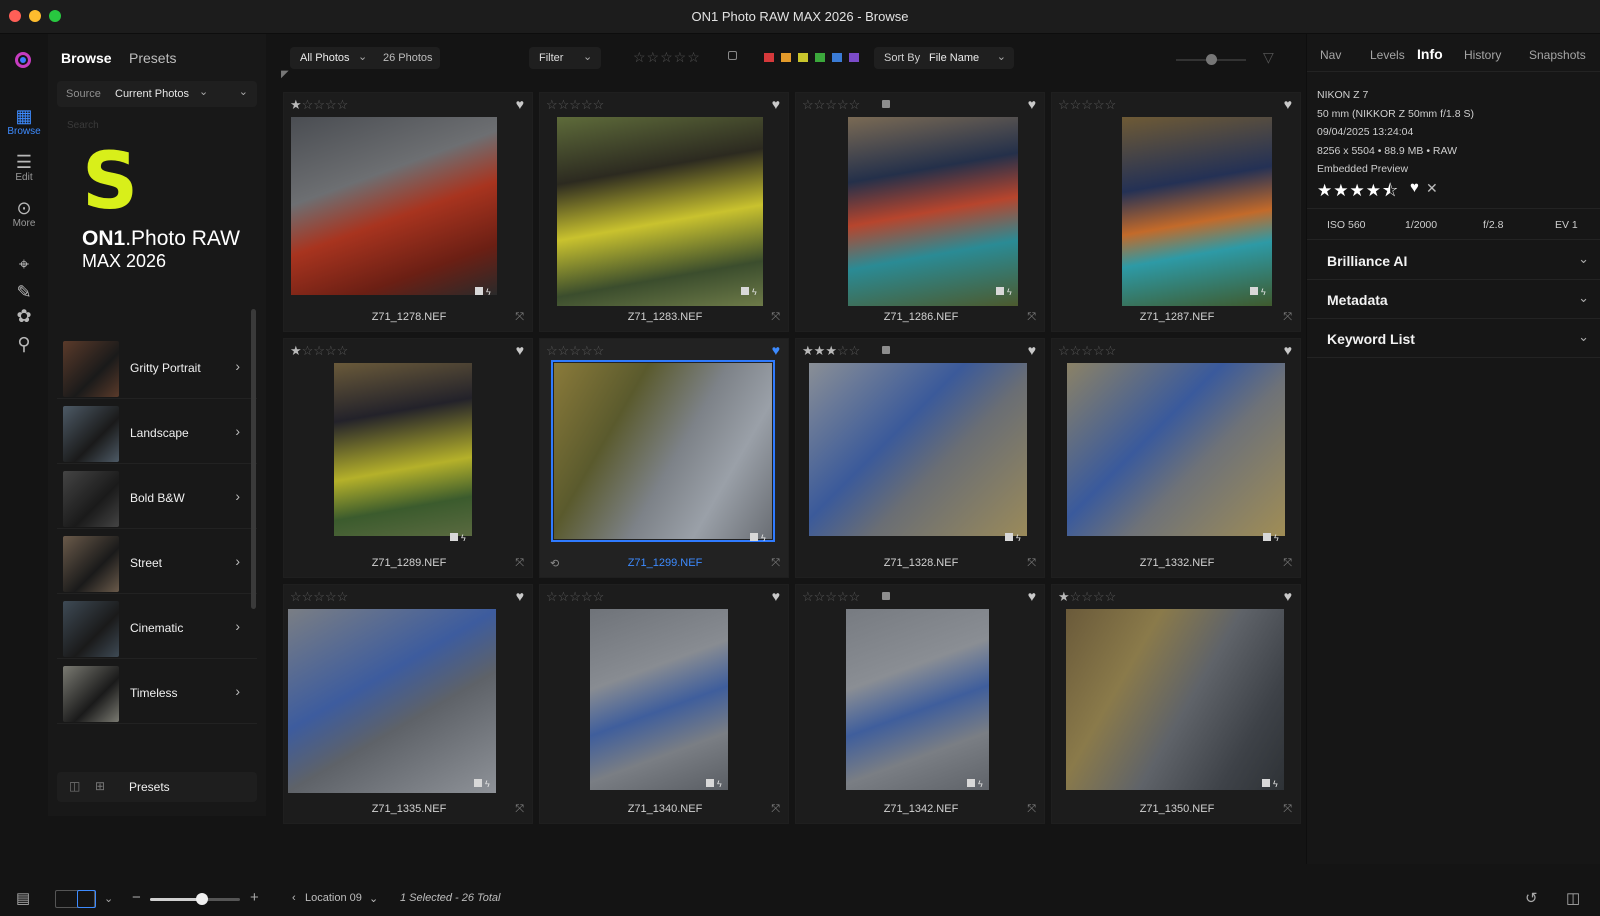  I want to click on reset-icon: ↺, so click(1531, 898).